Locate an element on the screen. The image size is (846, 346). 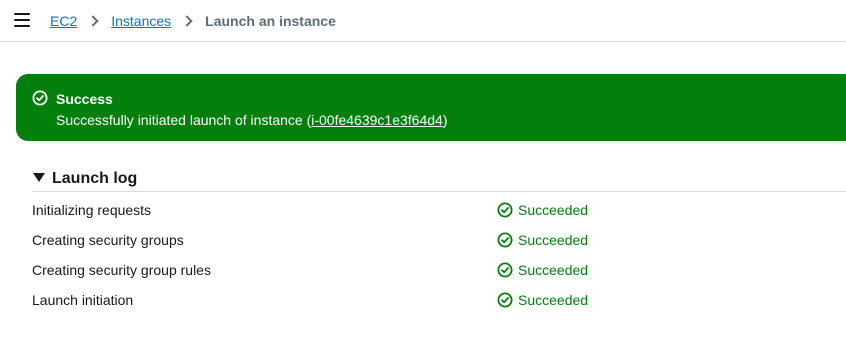
flash-title: Success is located at coordinates (84, 99).